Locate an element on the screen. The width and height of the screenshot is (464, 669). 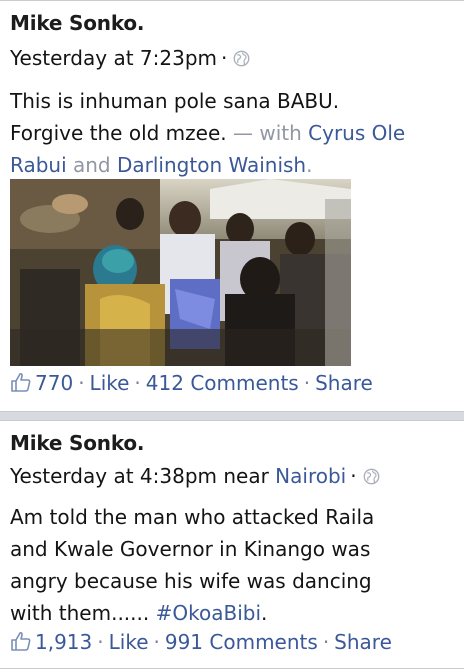
tagged-person-link-cont: Rabui is located at coordinates (38, 165).